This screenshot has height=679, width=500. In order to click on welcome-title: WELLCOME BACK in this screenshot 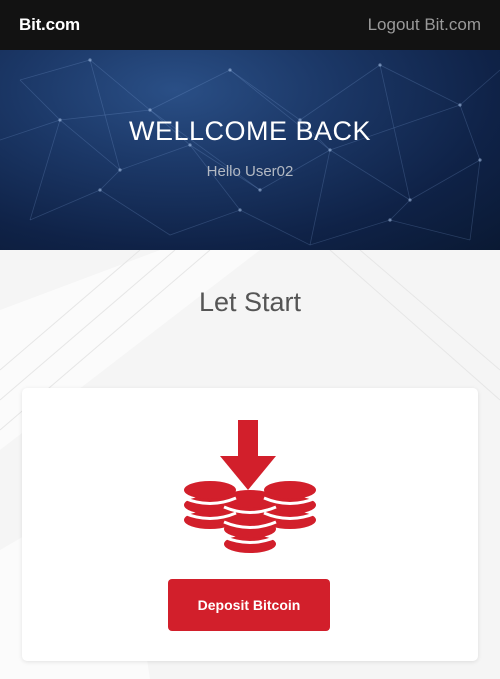, I will do `click(250, 131)`.